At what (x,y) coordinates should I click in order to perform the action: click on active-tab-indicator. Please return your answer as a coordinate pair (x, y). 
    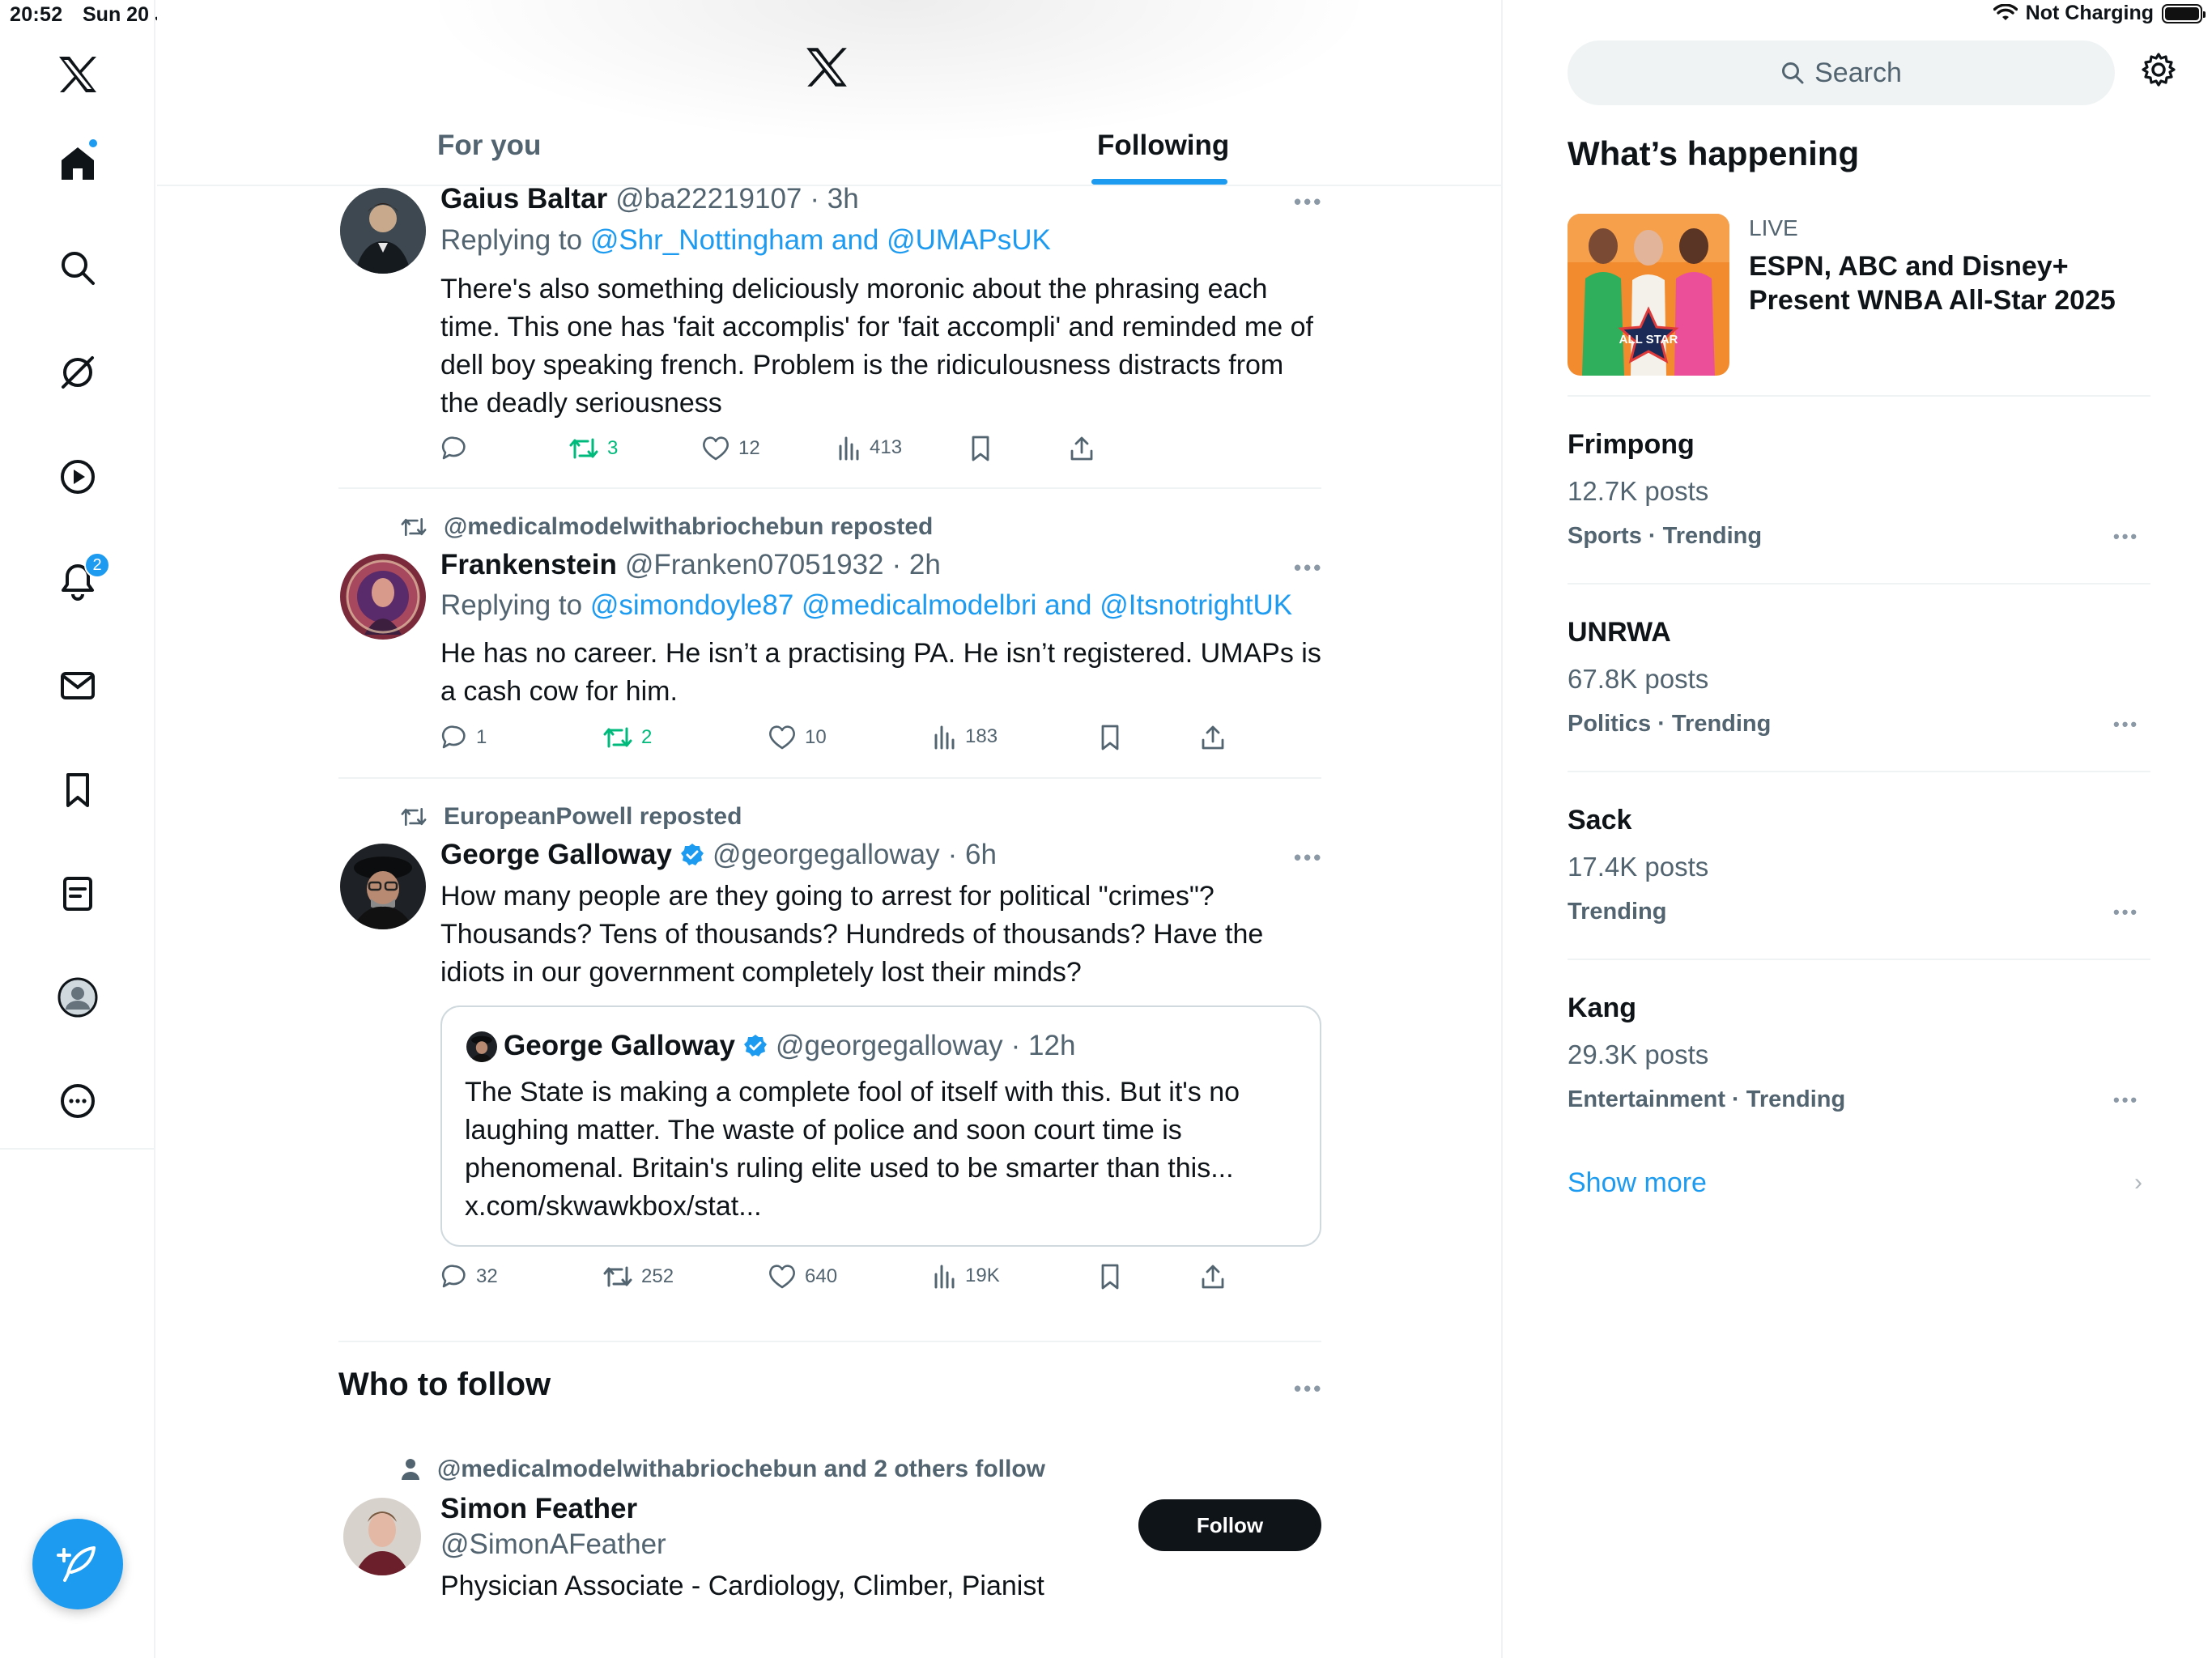
    Looking at the image, I should click on (1159, 182).